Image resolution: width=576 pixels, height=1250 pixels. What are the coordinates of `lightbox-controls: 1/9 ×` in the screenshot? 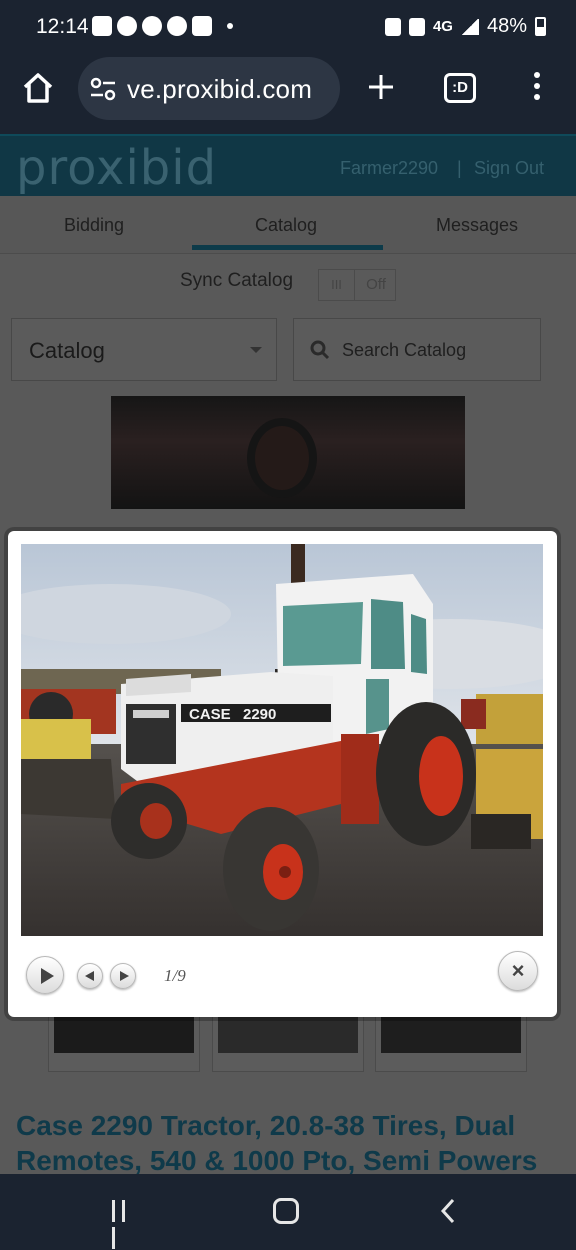 It's located at (282, 969).